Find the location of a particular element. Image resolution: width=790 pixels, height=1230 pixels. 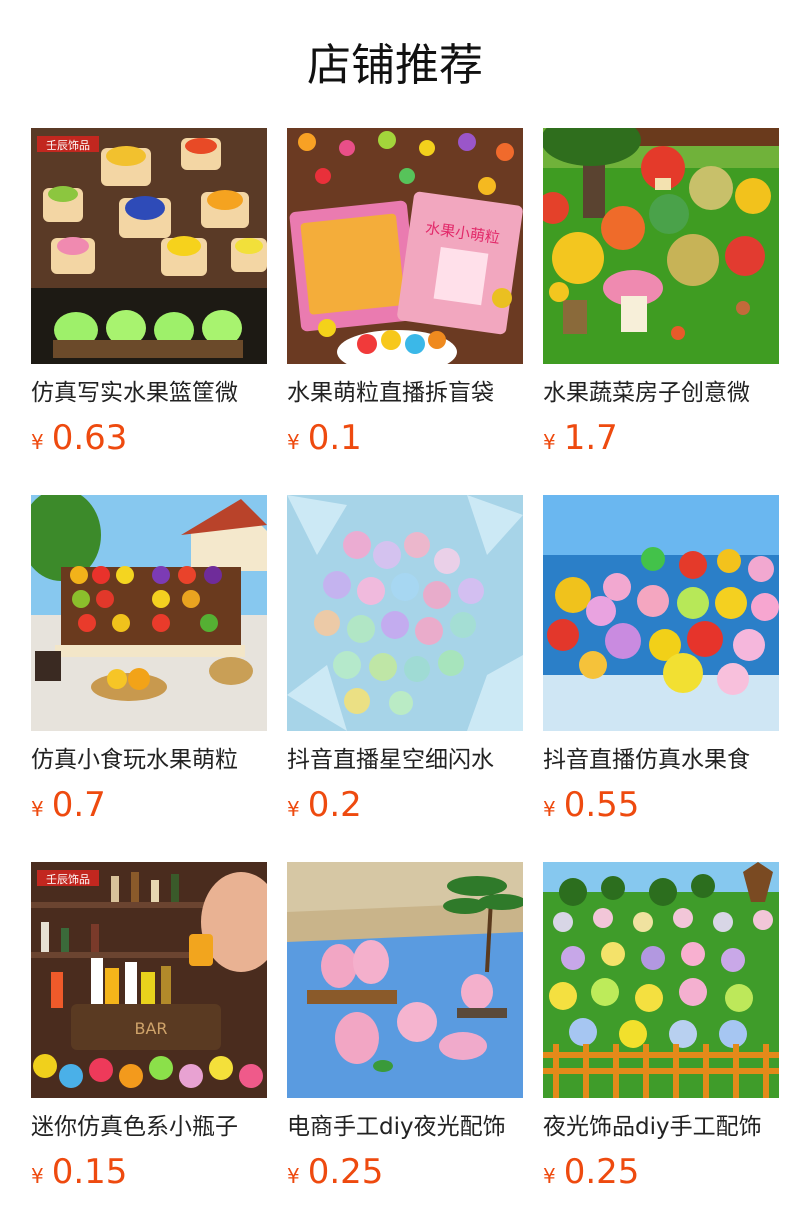

price-amount: 1.7 is located at coordinates (590, 438).